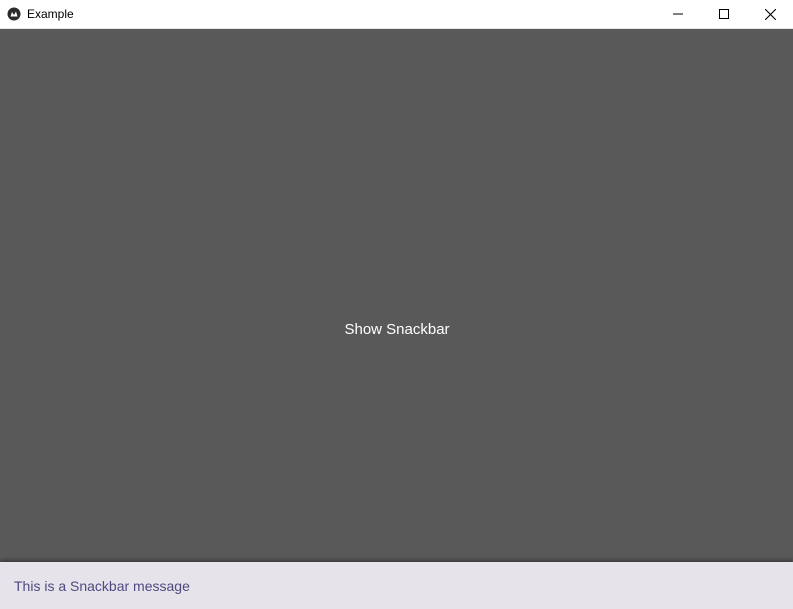 The height and width of the screenshot is (609, 793). Describe the element at coordinates (396, 585) in the screenshot. I see `snackbar: This is a Snackbar message` at that location.